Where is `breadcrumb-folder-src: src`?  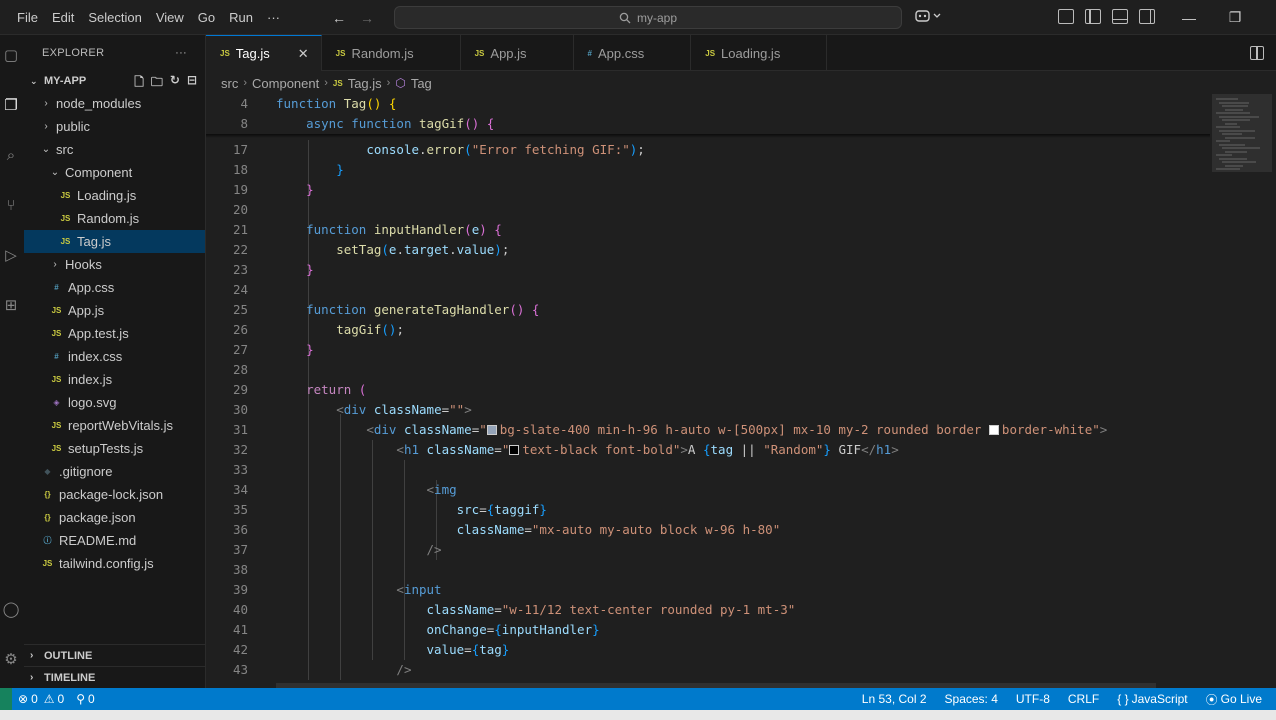 breadcrumb-folder-src: src is located at coordinates (229, 83).